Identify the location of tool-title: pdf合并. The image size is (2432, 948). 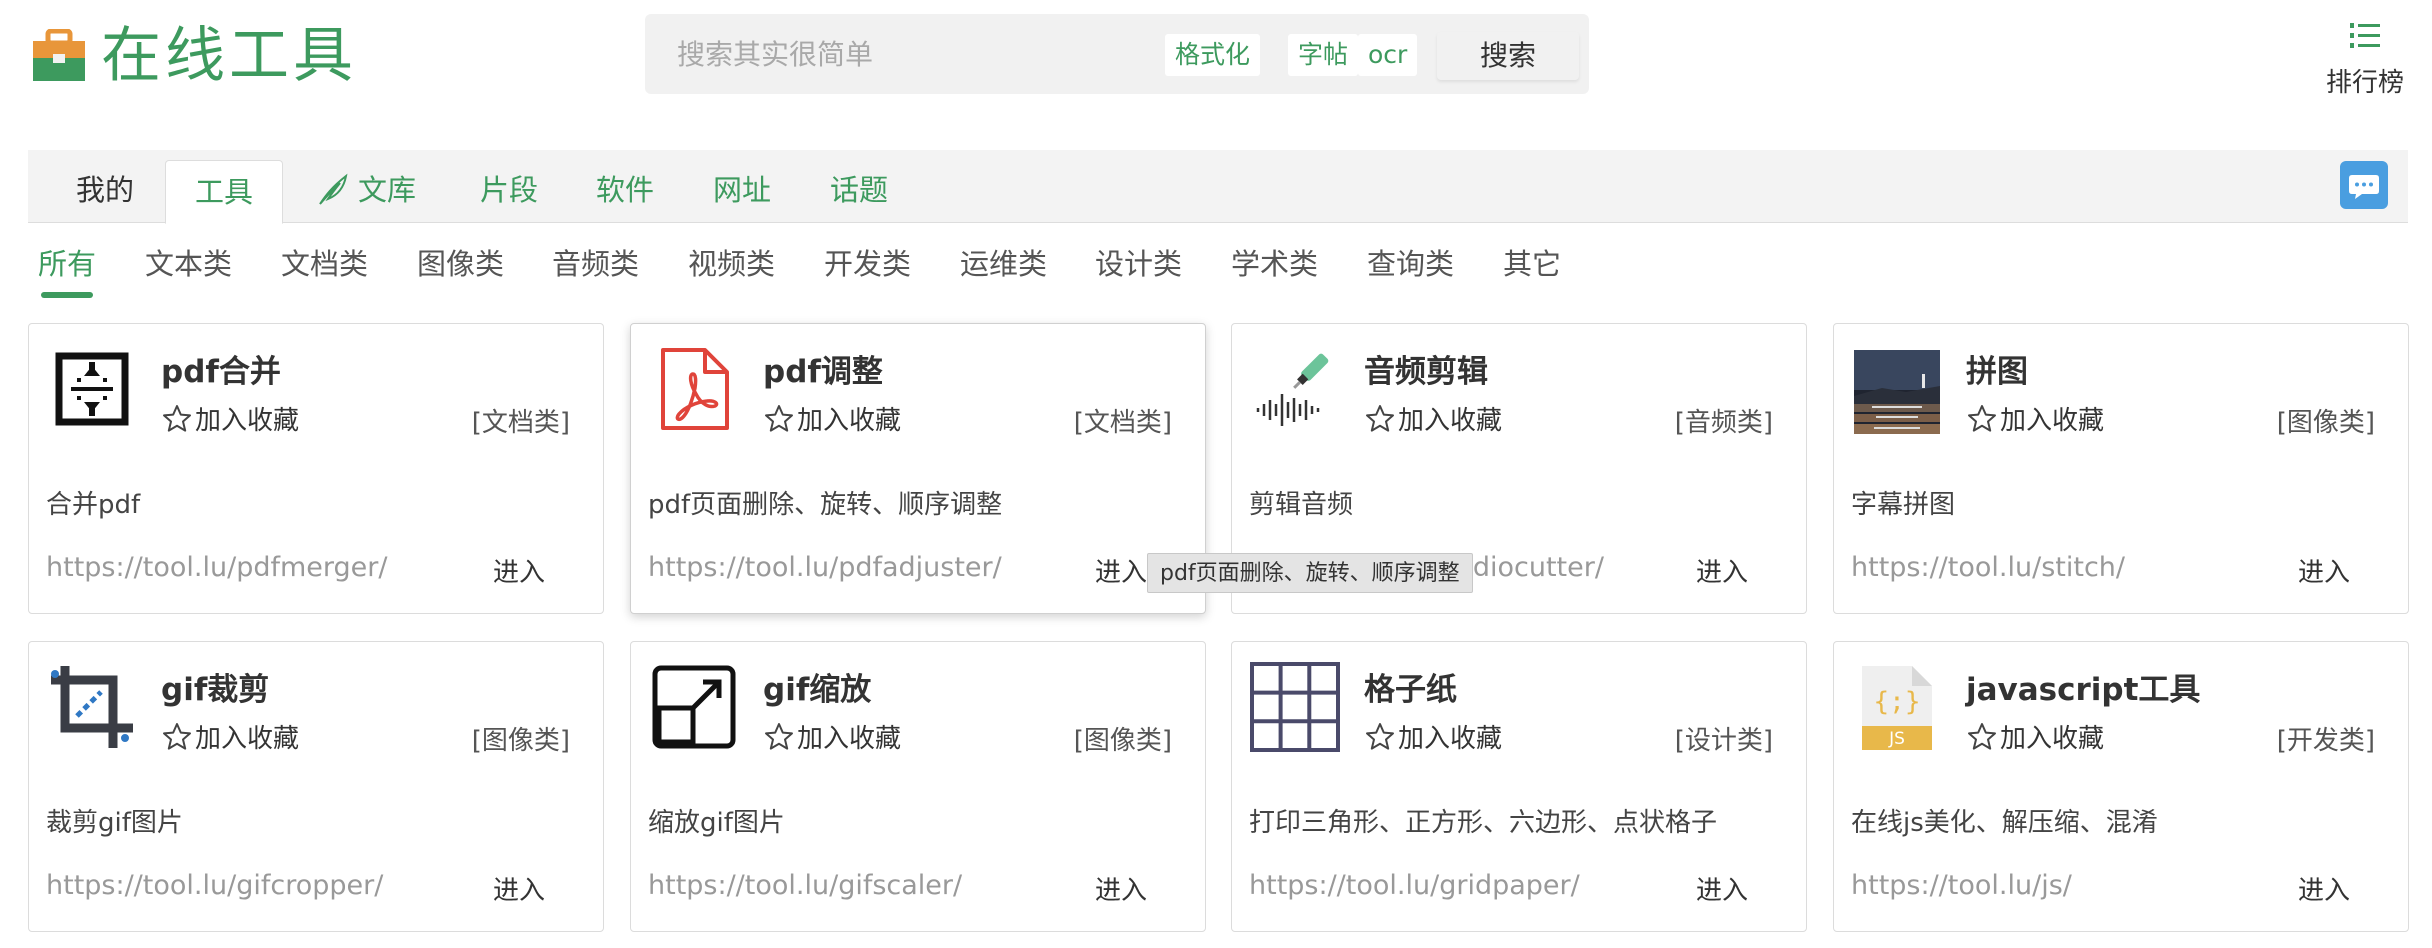
(221, 368).